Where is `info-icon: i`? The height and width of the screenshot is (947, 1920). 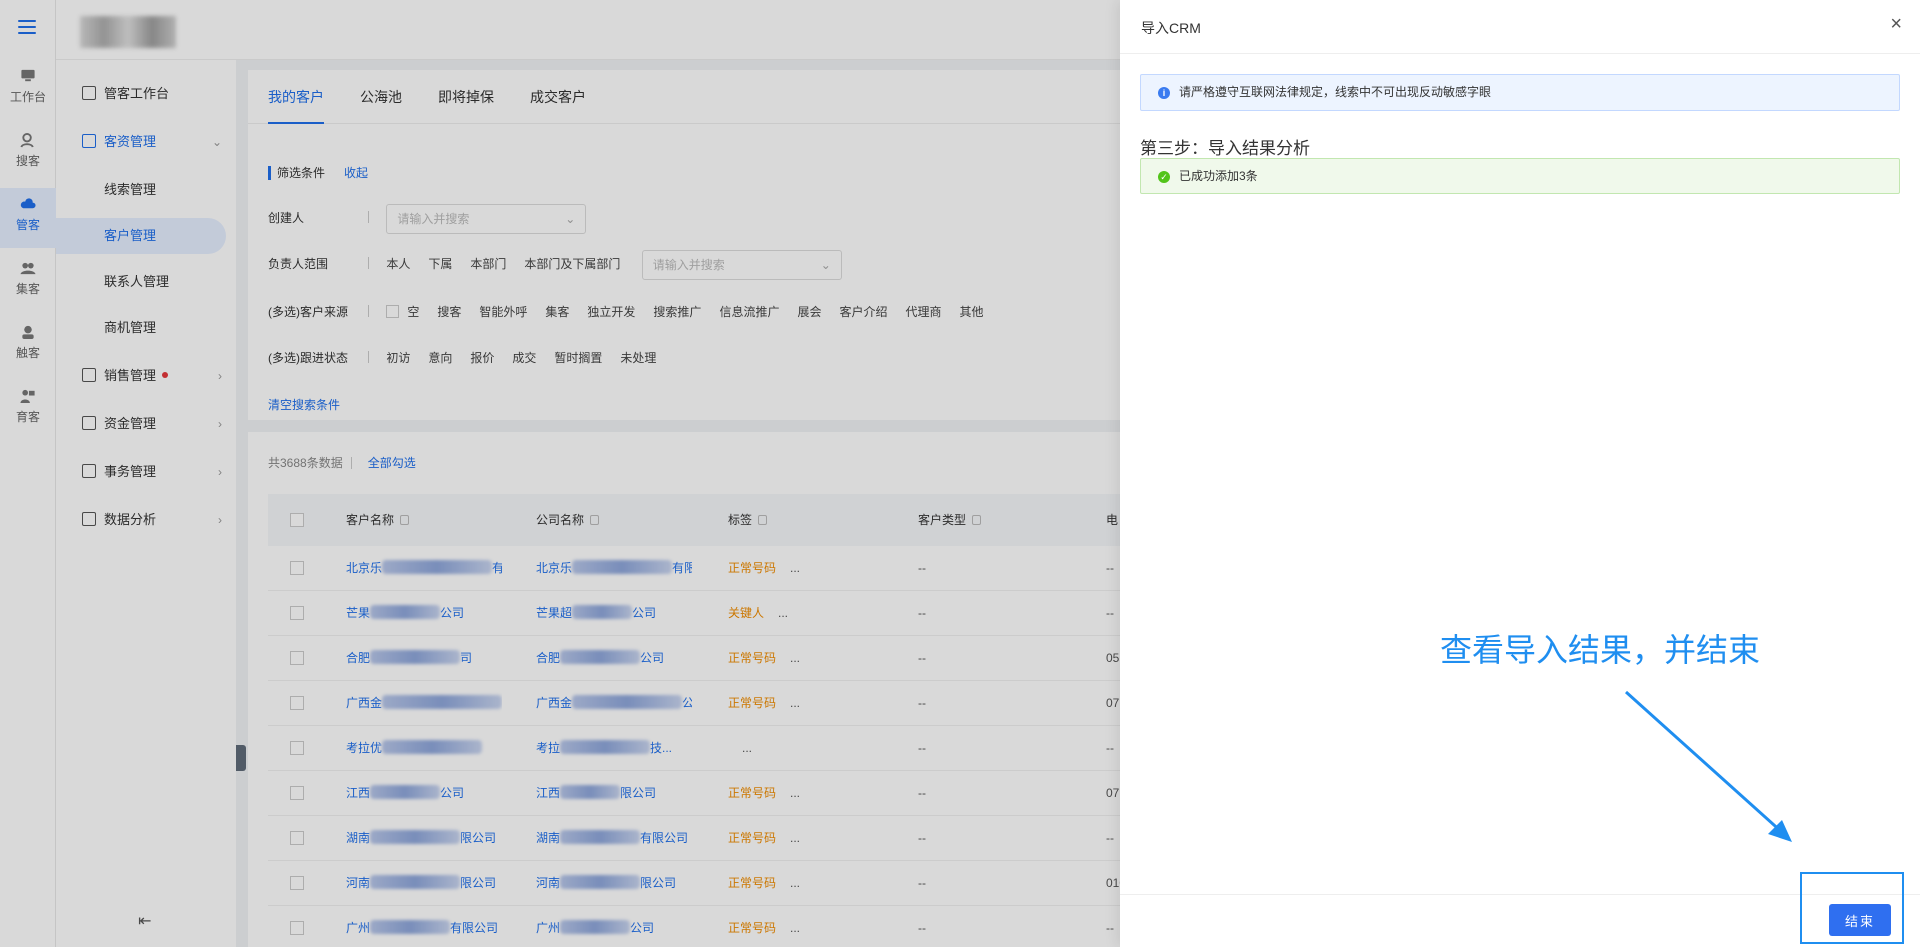 info-icon: i is located at coordinates (1164, 93).